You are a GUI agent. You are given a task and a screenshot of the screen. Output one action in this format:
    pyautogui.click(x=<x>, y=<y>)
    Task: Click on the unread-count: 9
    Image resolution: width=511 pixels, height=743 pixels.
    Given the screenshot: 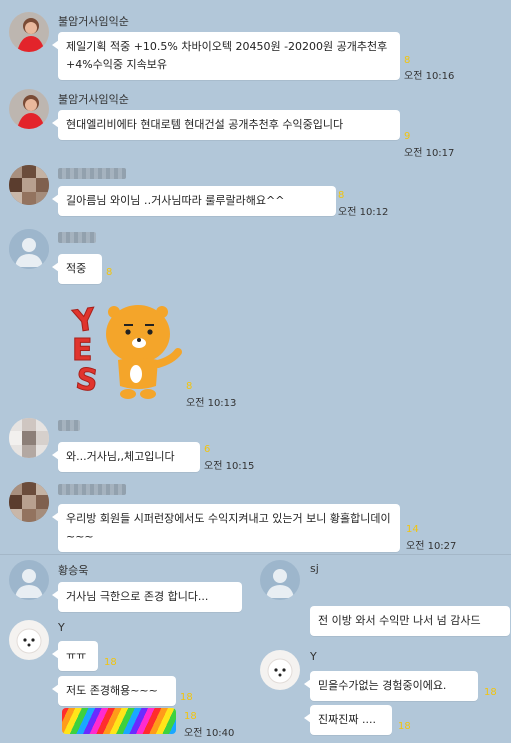 What is the action you would take?
    pyautogui.click(x=407, y=136)
    